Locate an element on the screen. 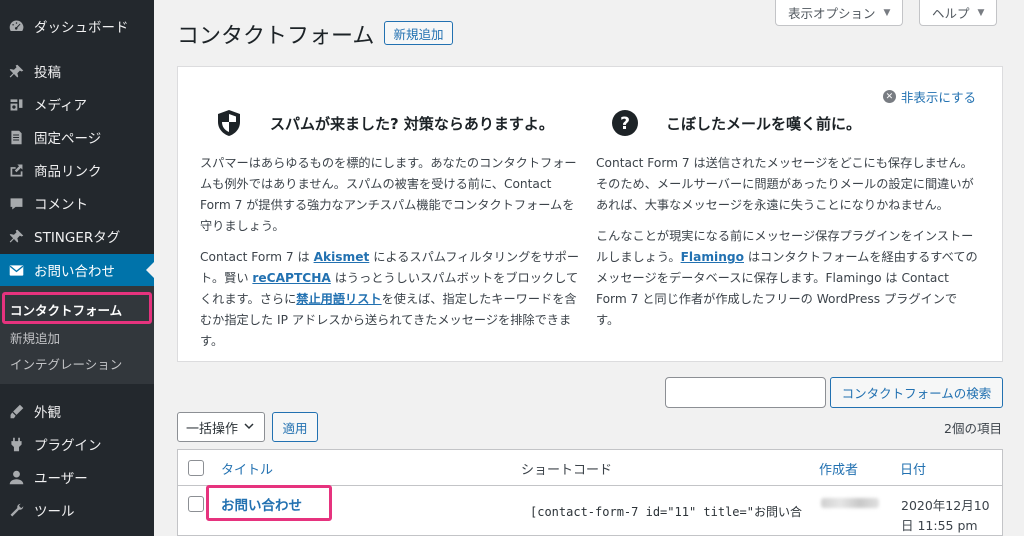  sidebar-item-appearance: 外観 is located at coordinates (77, 411).